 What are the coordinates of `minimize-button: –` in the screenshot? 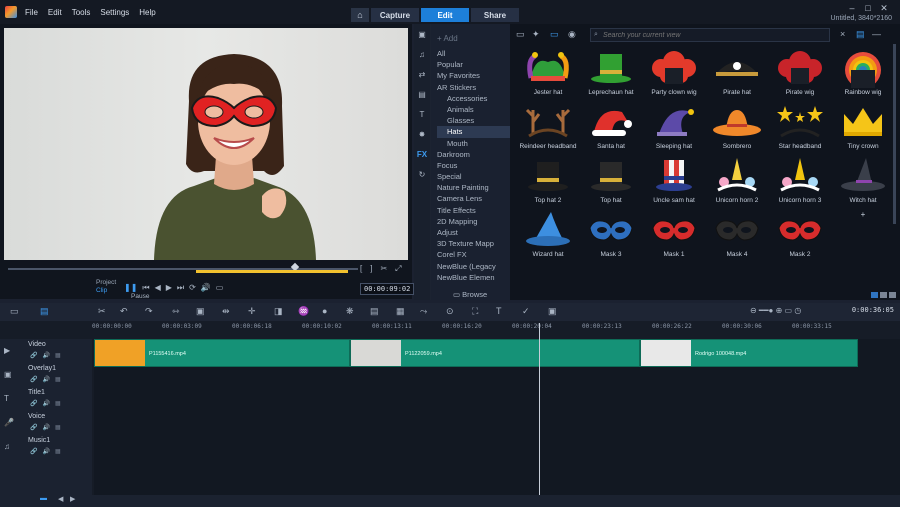 It's located at (852, 8).